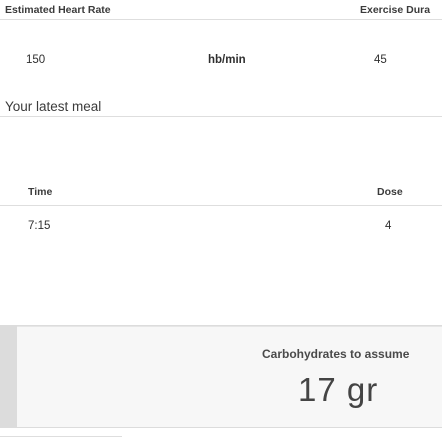 This screenshot has height=442, width=442. What do you see at coordinates (39, 226) in the screenshot?
I see `meal-time-value: 7:15` at bounding box center [39, 226].